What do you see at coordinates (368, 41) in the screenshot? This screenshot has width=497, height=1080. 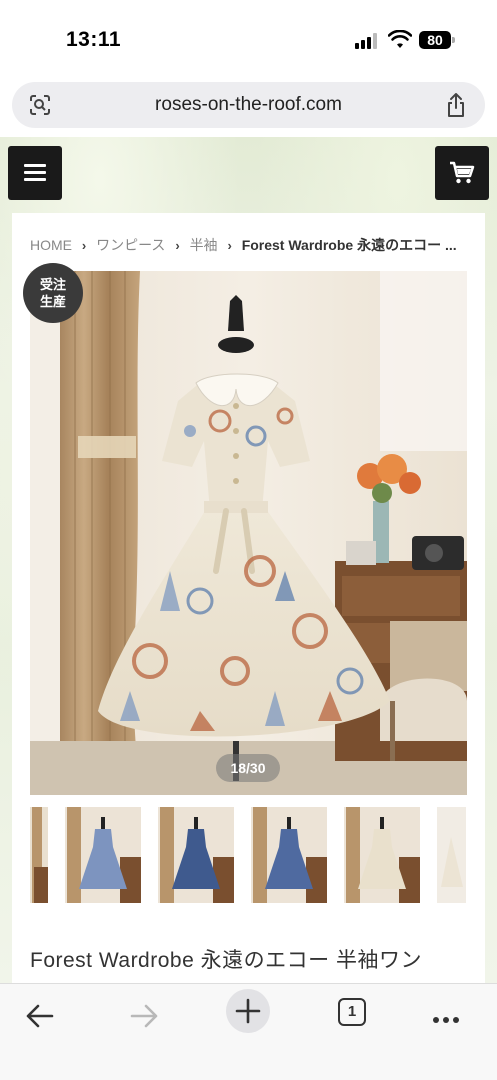 I see `signal-icon` at bounding box center [368, 41].